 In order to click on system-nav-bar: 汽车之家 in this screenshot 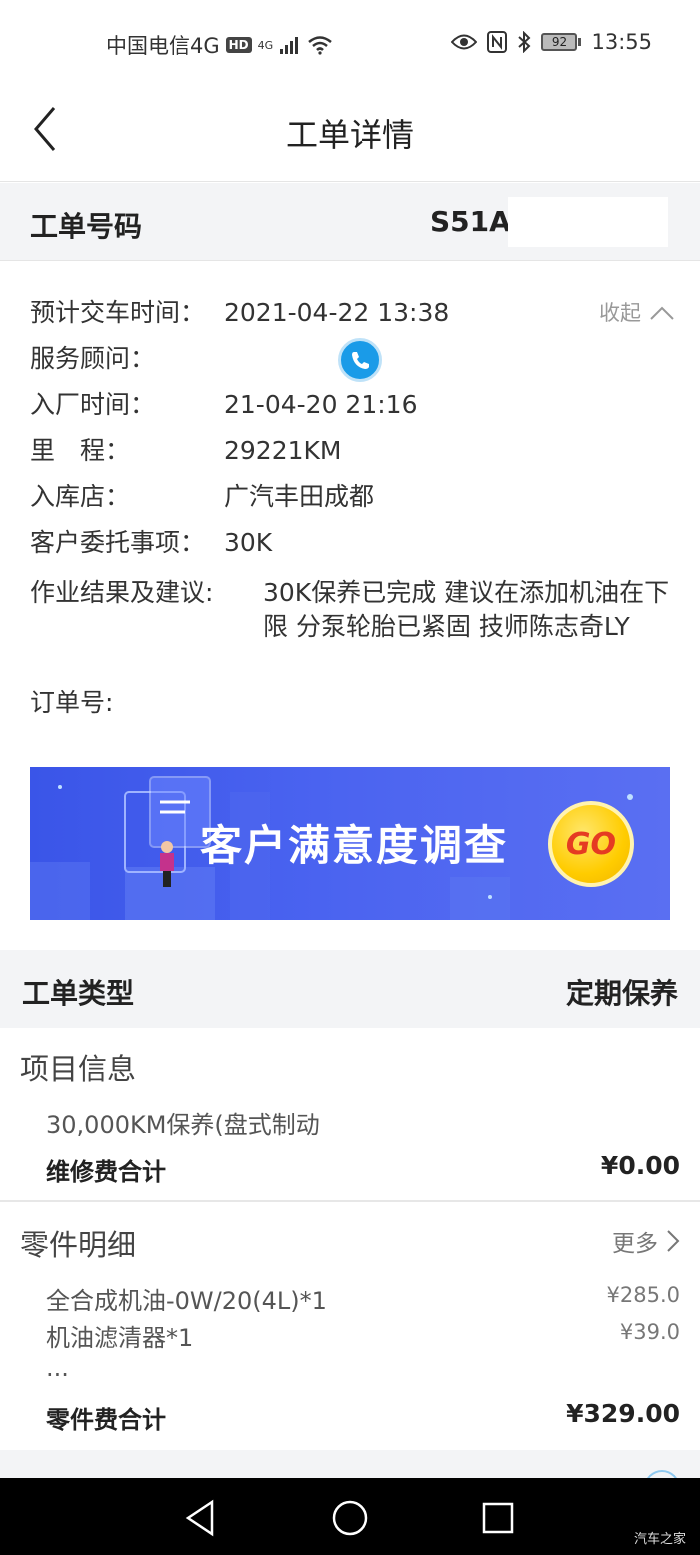, I will do `click(350, 1516)`.